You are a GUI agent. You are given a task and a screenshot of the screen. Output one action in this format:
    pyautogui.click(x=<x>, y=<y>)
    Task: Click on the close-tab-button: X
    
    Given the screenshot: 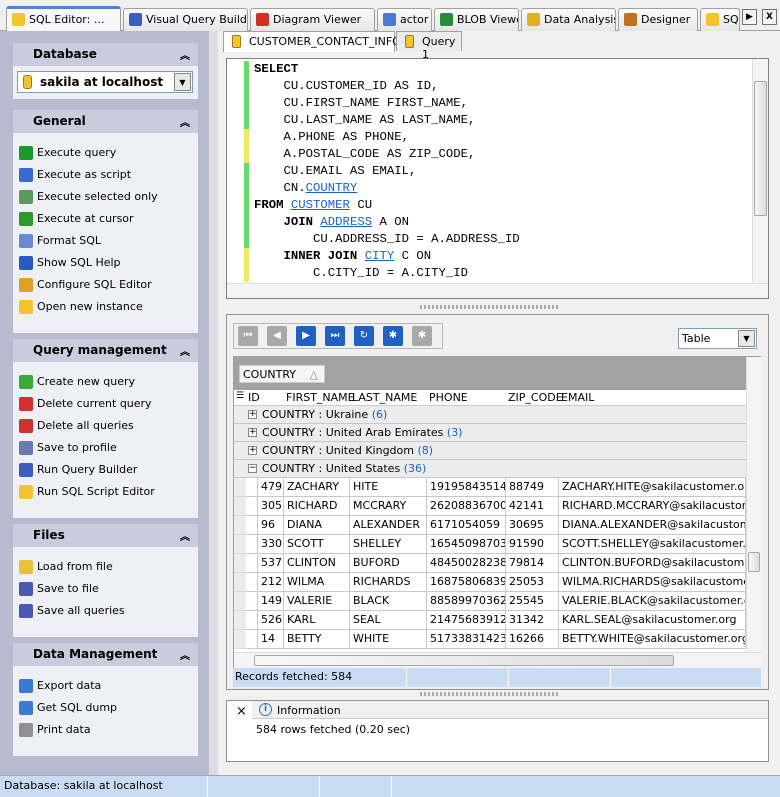 What is the action you would take?
    pyautogui.click(x=769, y=17)
    